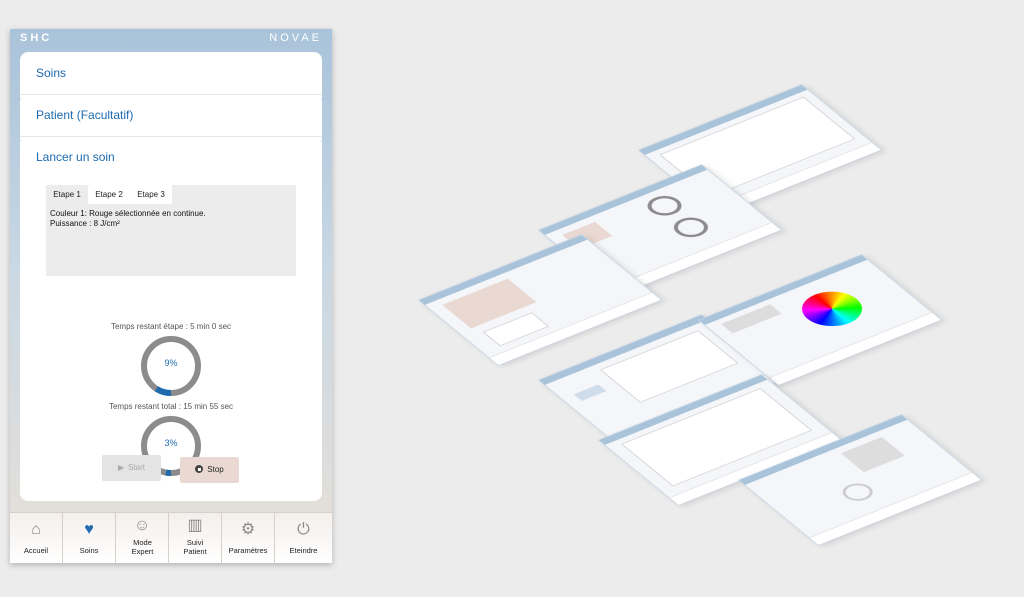  I want to click on tab-etape-1: Etape 1, so click(67, 194).